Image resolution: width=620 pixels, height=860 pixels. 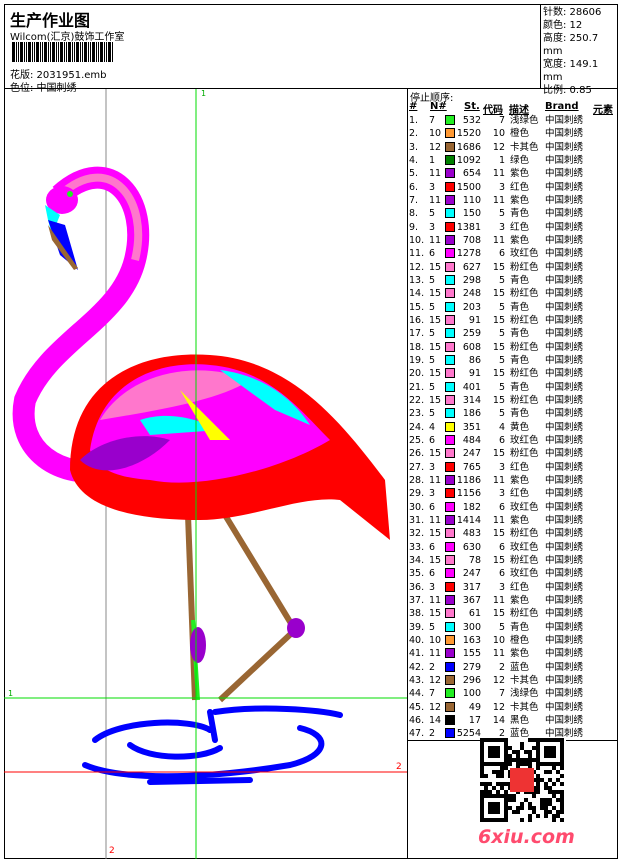 I want to click on row-description: 黑色, so click(x=520, y=720).